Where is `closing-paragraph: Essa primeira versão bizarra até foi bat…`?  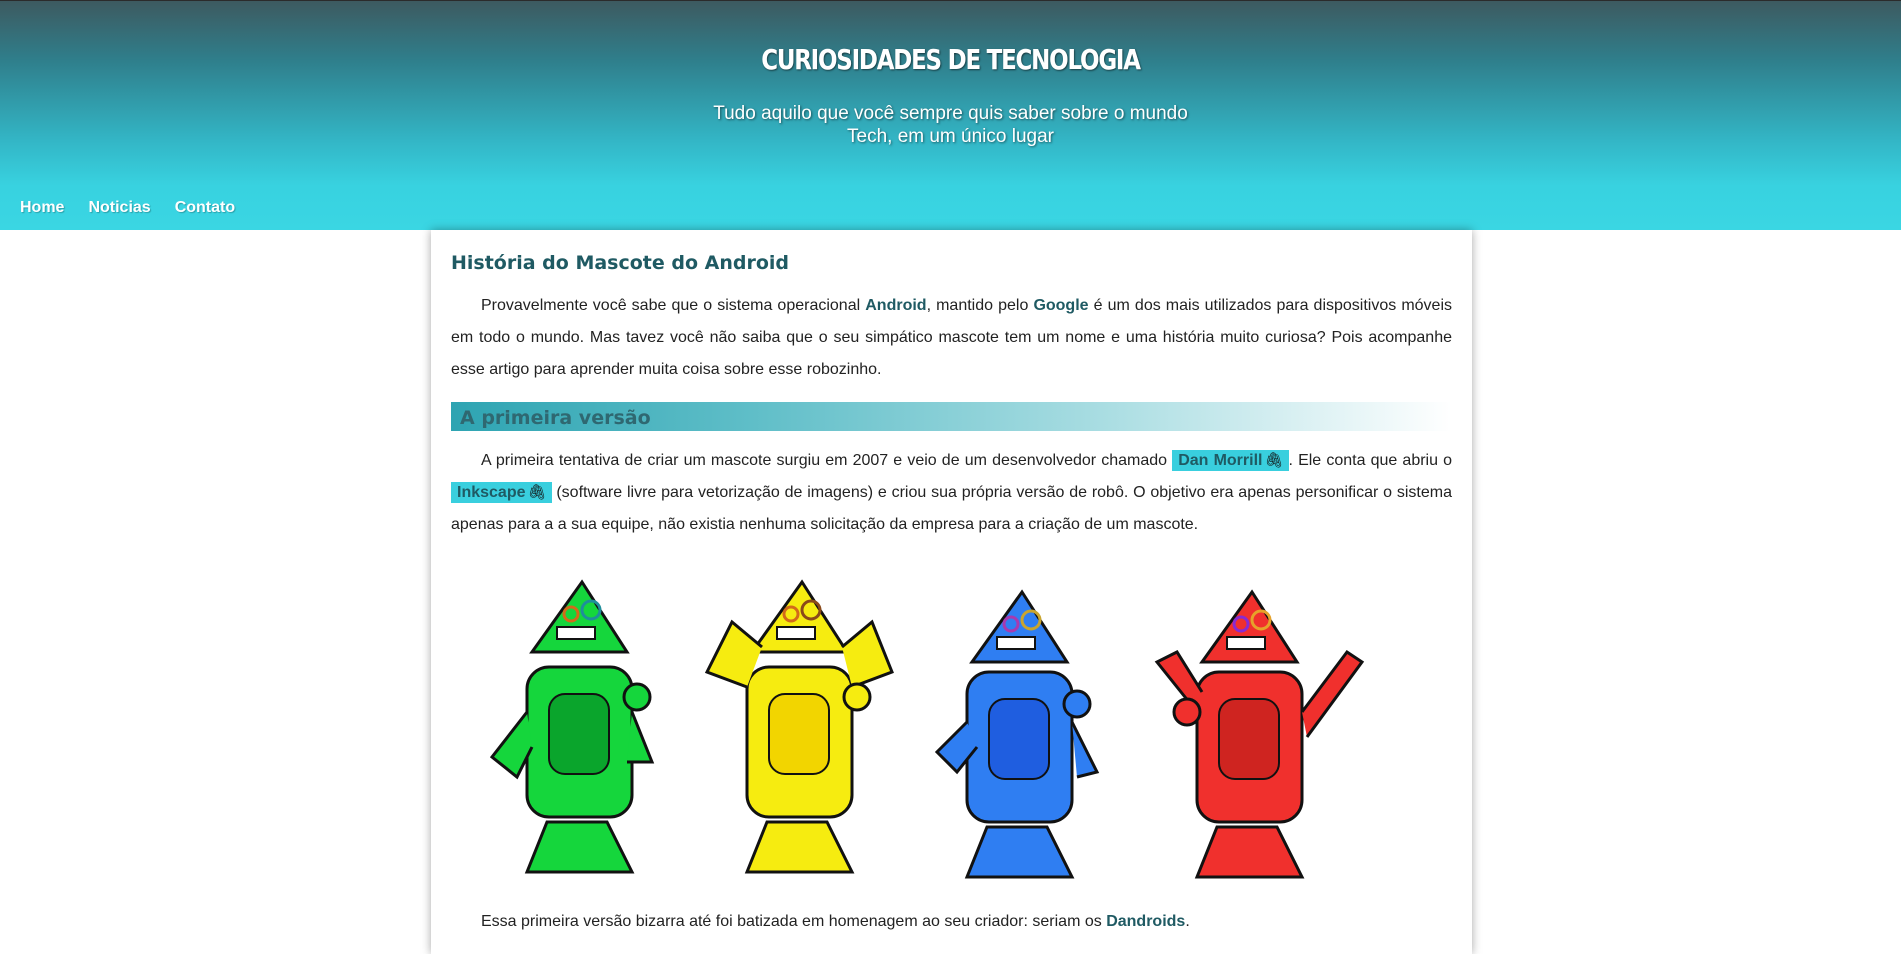
closing-paragraph: Essa primeira versão bizarra até foi bat… is located at coordinates (951, 922).